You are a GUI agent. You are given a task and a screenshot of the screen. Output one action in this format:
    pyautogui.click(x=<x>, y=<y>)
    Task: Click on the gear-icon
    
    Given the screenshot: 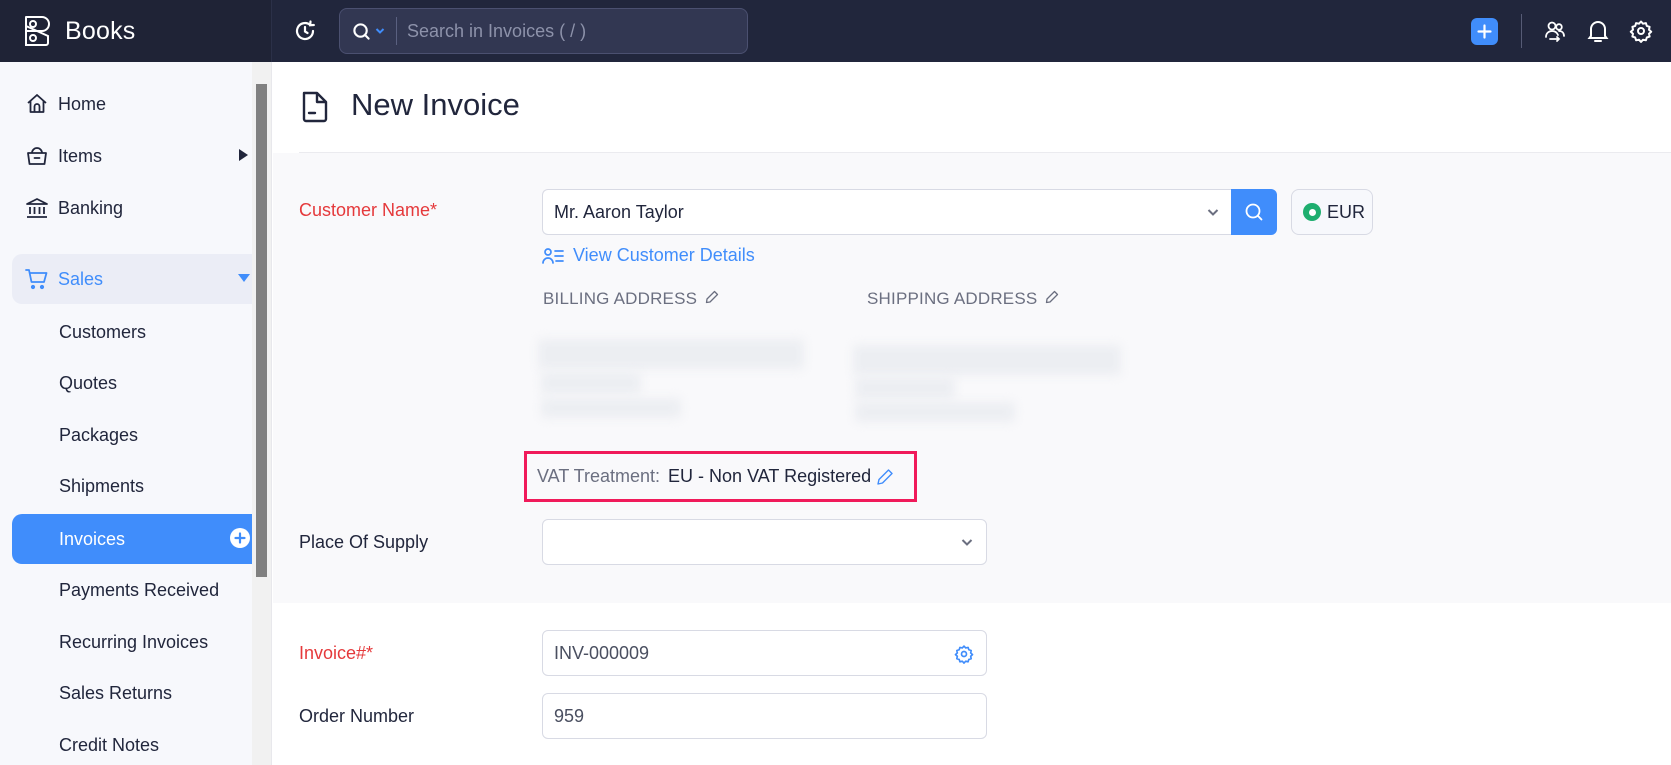 What is the action you would take?
    pyautogui.click(x=1641, y=31)
    